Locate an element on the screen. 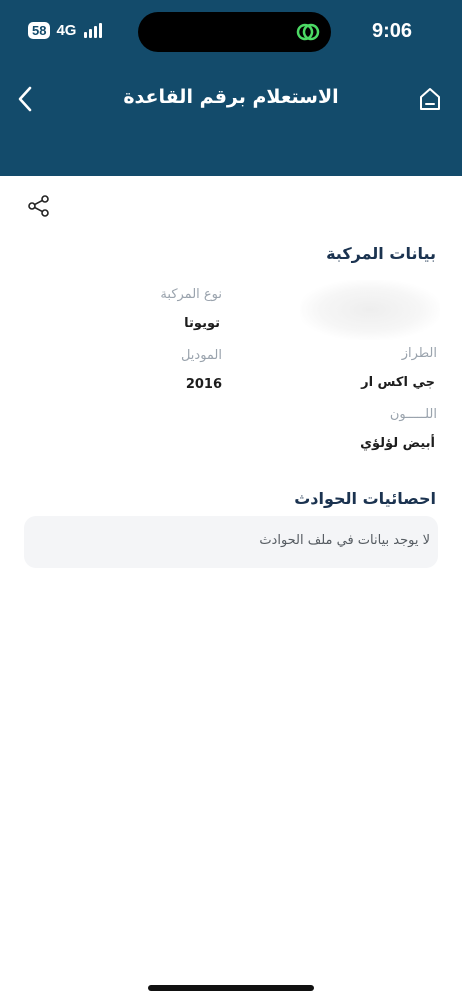 The width and height of the screenshot is (462, 1000). blurred-vehicle-image is located at coordinates (370, 310).